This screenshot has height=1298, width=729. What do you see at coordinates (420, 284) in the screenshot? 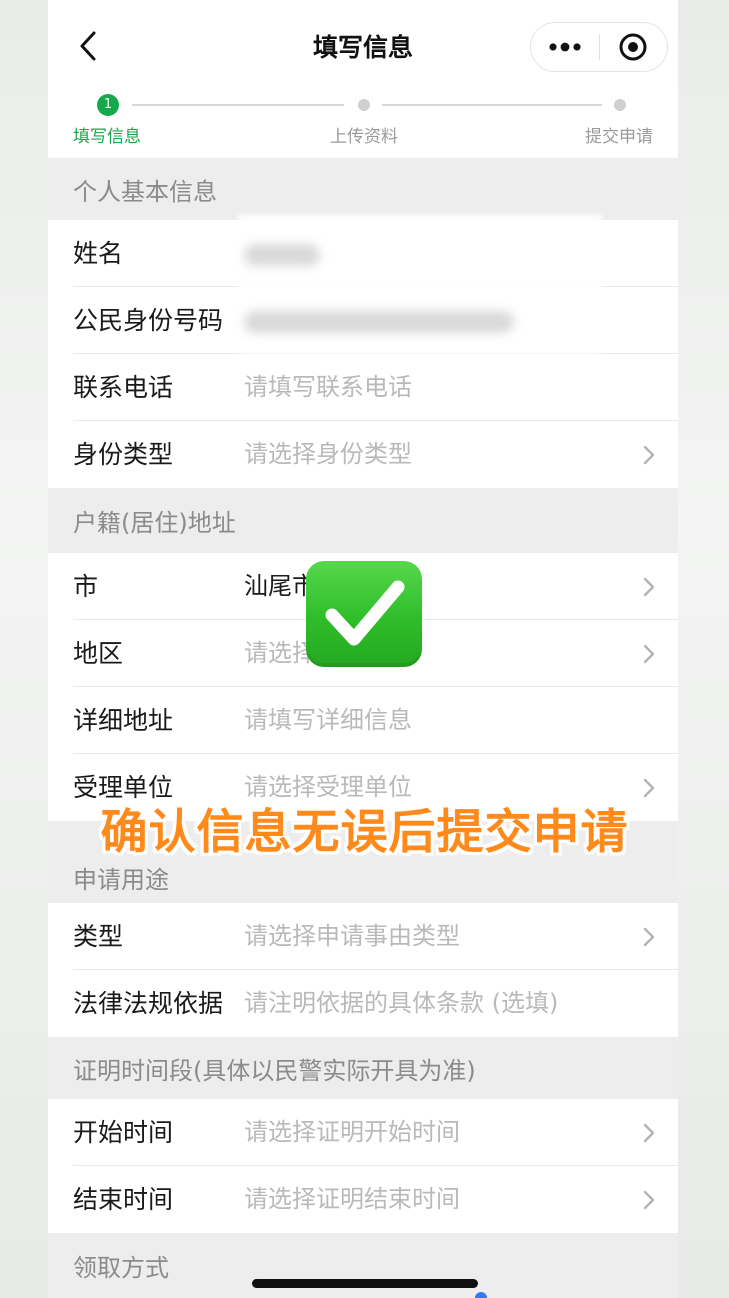
I see `redacted-overlay` at bounding box center [420, 284].